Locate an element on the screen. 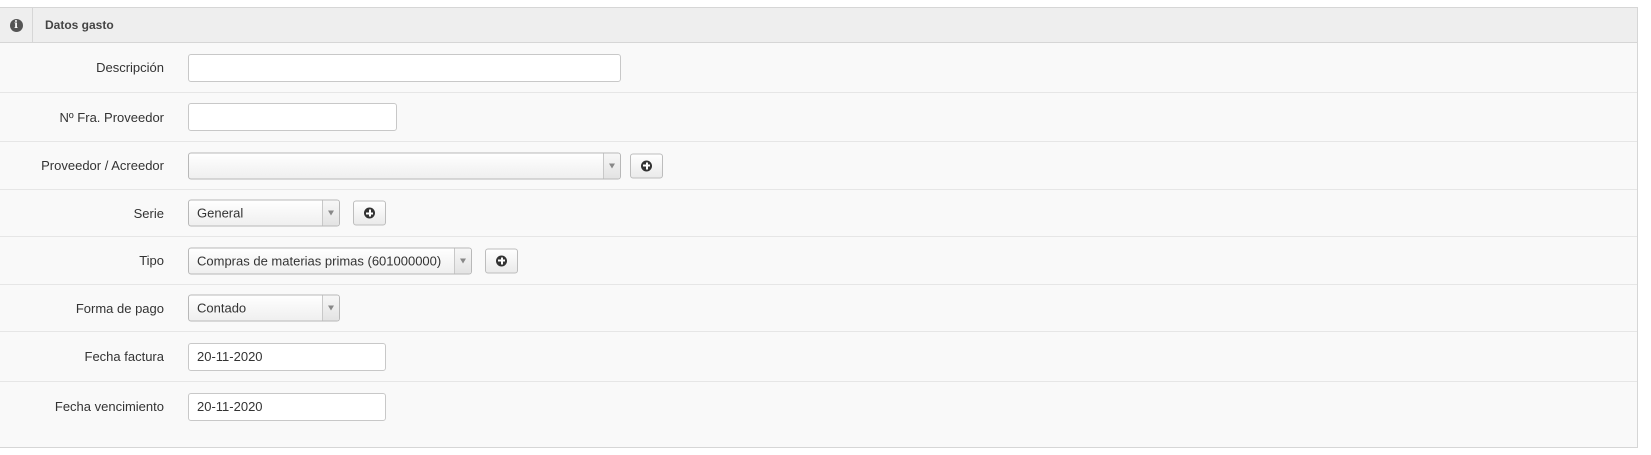 The image size is (1651, 455). row-forma-pago: Forma de pago Contado is located at coordinates (818, 308).